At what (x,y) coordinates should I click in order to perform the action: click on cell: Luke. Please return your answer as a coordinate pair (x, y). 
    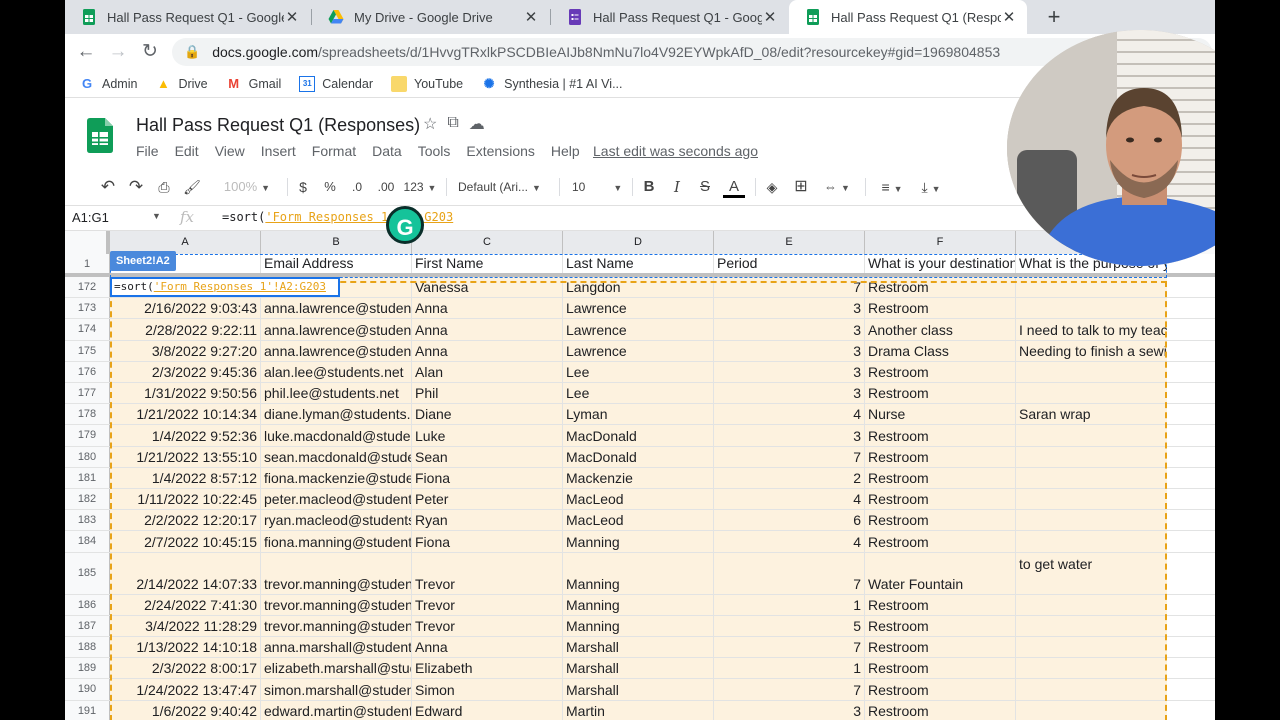
    Looking at the image, I should click on (487, 435).